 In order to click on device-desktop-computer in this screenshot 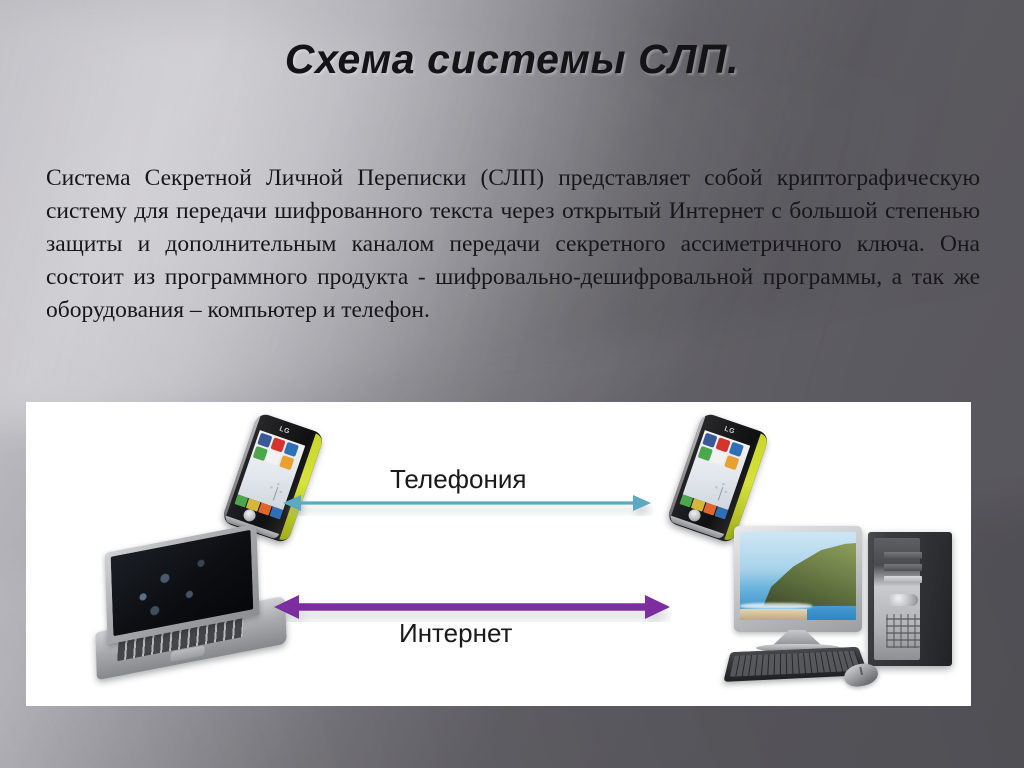, I will do `click(842, 608)`.